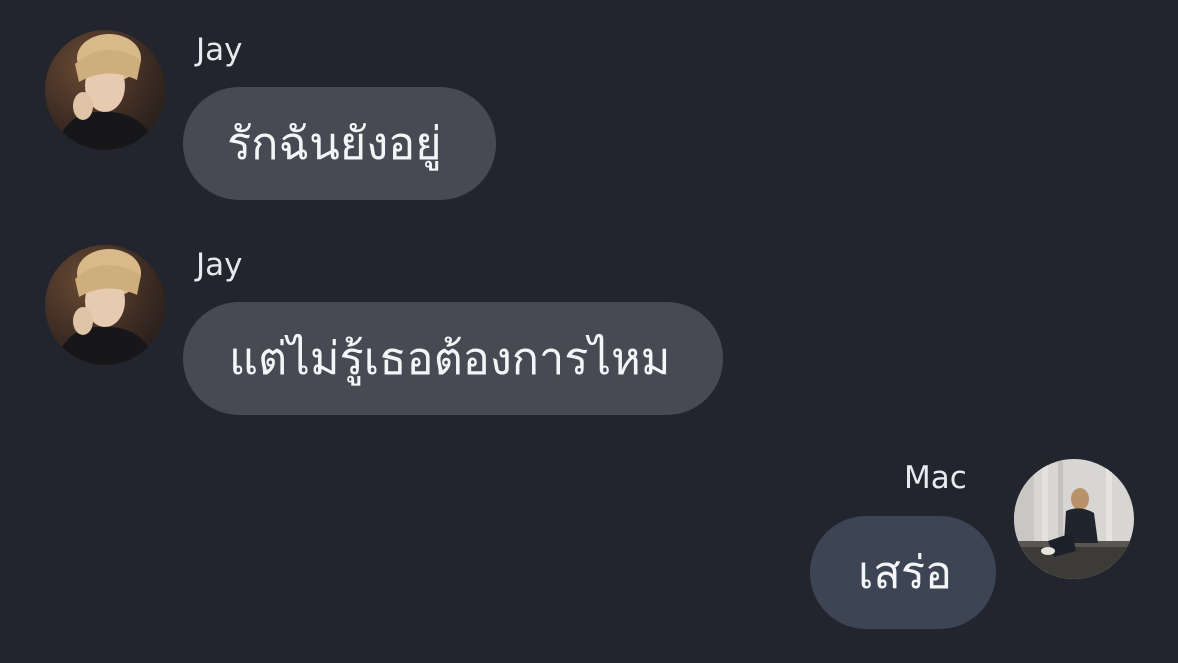 This screenshot has width=1178, height=663. I want to click on message-bubble: แต่ไม่รู้เธอต้องการไหม, so click(453, 358).